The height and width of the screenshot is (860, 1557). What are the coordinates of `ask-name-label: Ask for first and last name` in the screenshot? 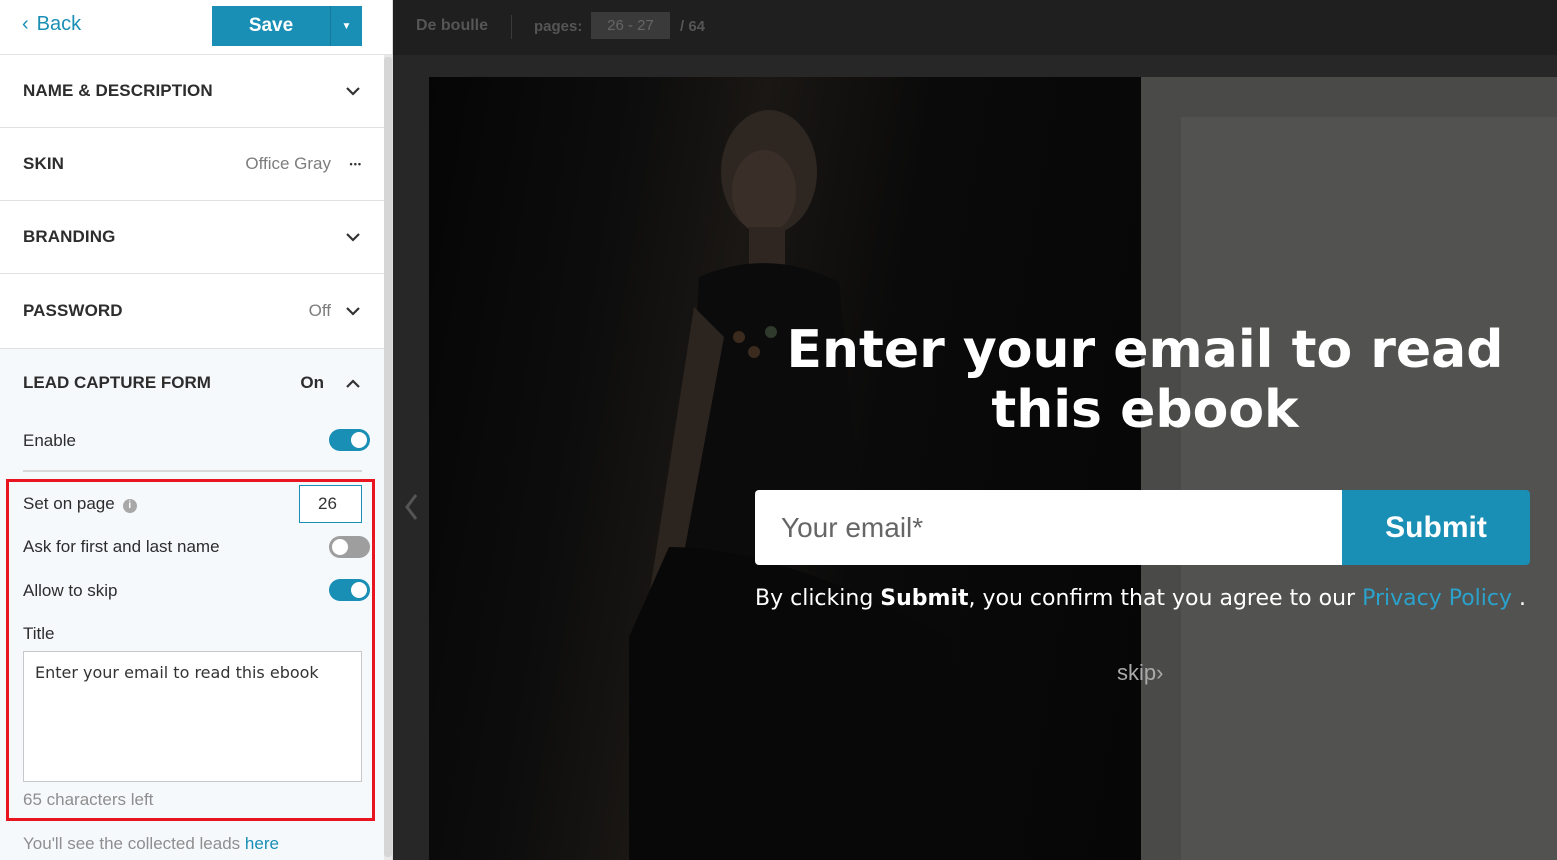 It's located at (121, 546).